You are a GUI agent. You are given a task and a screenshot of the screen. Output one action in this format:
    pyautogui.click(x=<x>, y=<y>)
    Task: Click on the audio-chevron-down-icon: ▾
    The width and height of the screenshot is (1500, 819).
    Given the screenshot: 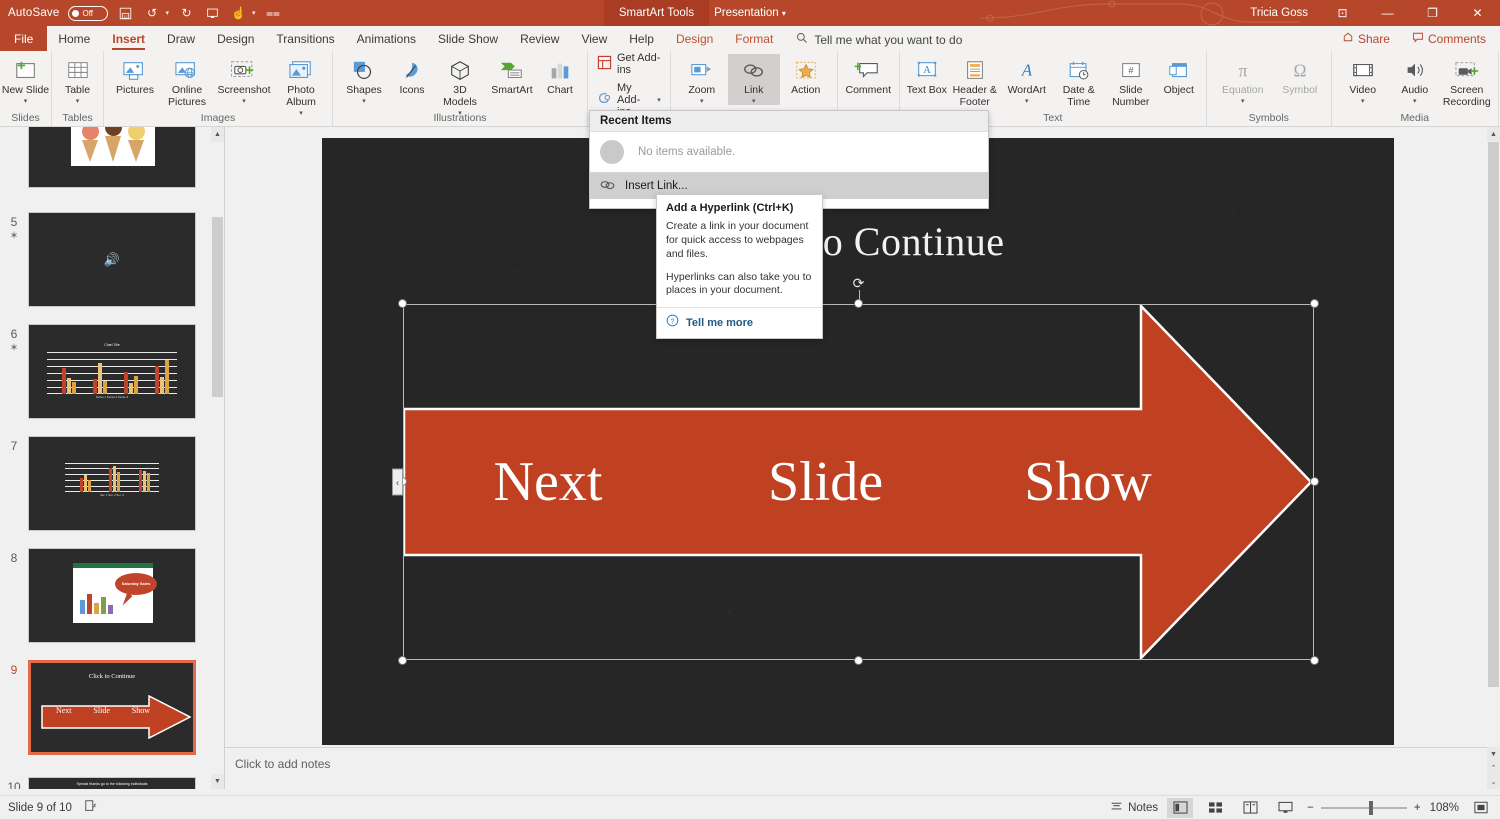 What is the action you would take?
    pyautogui.click(x=1415, y=101)
    